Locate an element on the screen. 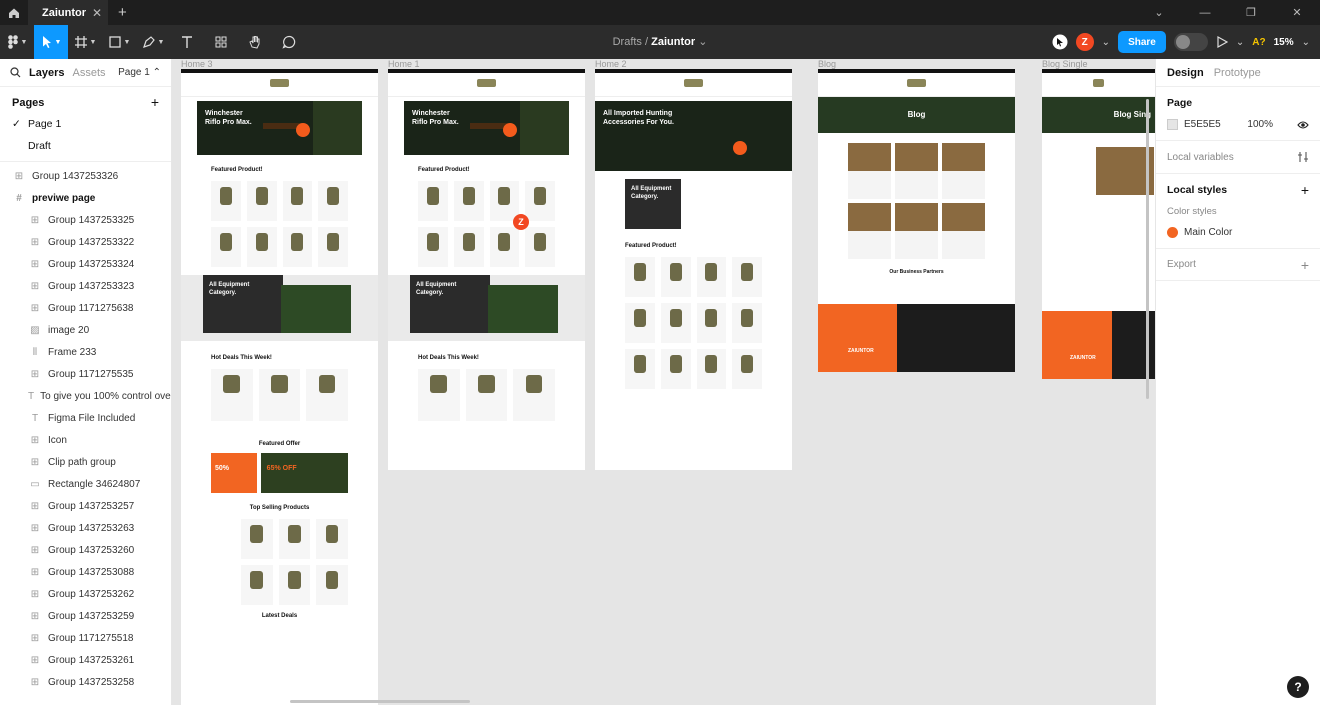 Image resolution: width=1320 pixels, height=705 pixels. layer-item: ⊞ Group 1437253259 is located at coordinates (85, 617).